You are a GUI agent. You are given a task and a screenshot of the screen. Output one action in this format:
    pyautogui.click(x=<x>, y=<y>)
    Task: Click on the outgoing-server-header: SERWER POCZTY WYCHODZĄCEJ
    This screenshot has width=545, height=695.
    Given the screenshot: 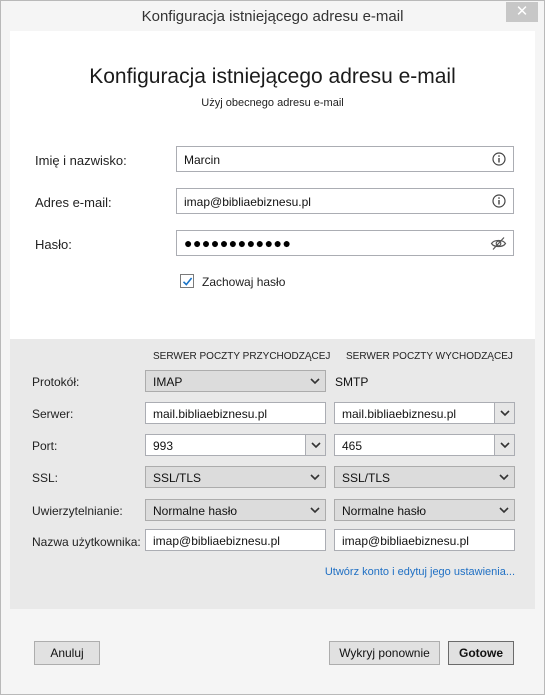 What is the action you would take?
    pyautogui.click(x=429, y=356)
    